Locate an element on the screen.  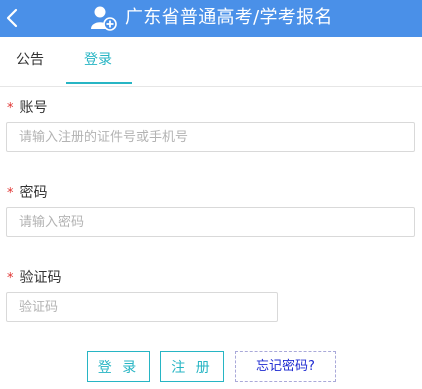
account-input is located at coordinates (210, 137).